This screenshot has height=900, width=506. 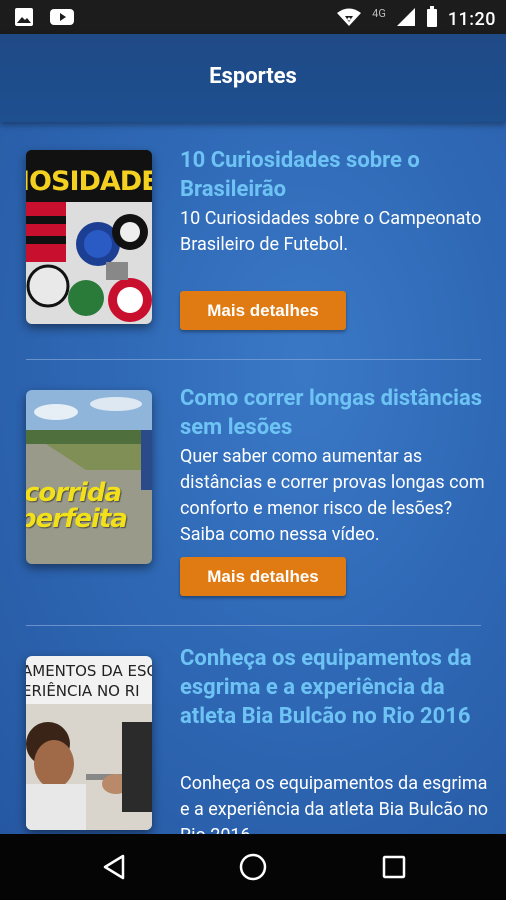 What do you see at coordinates (432, 19) in the screenshot?
I see `battery-icon` at bounding box center [432, 19].